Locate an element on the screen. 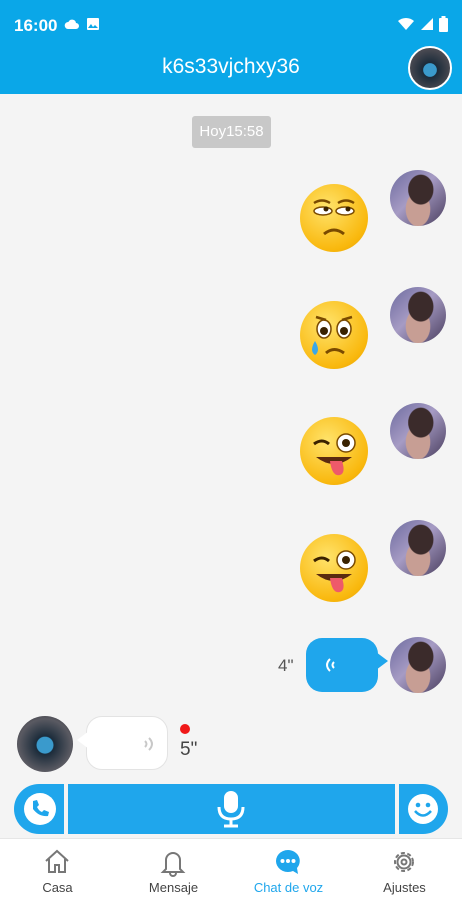 The image size is (462, 900). home-icon is located at coordinates (57, 861).